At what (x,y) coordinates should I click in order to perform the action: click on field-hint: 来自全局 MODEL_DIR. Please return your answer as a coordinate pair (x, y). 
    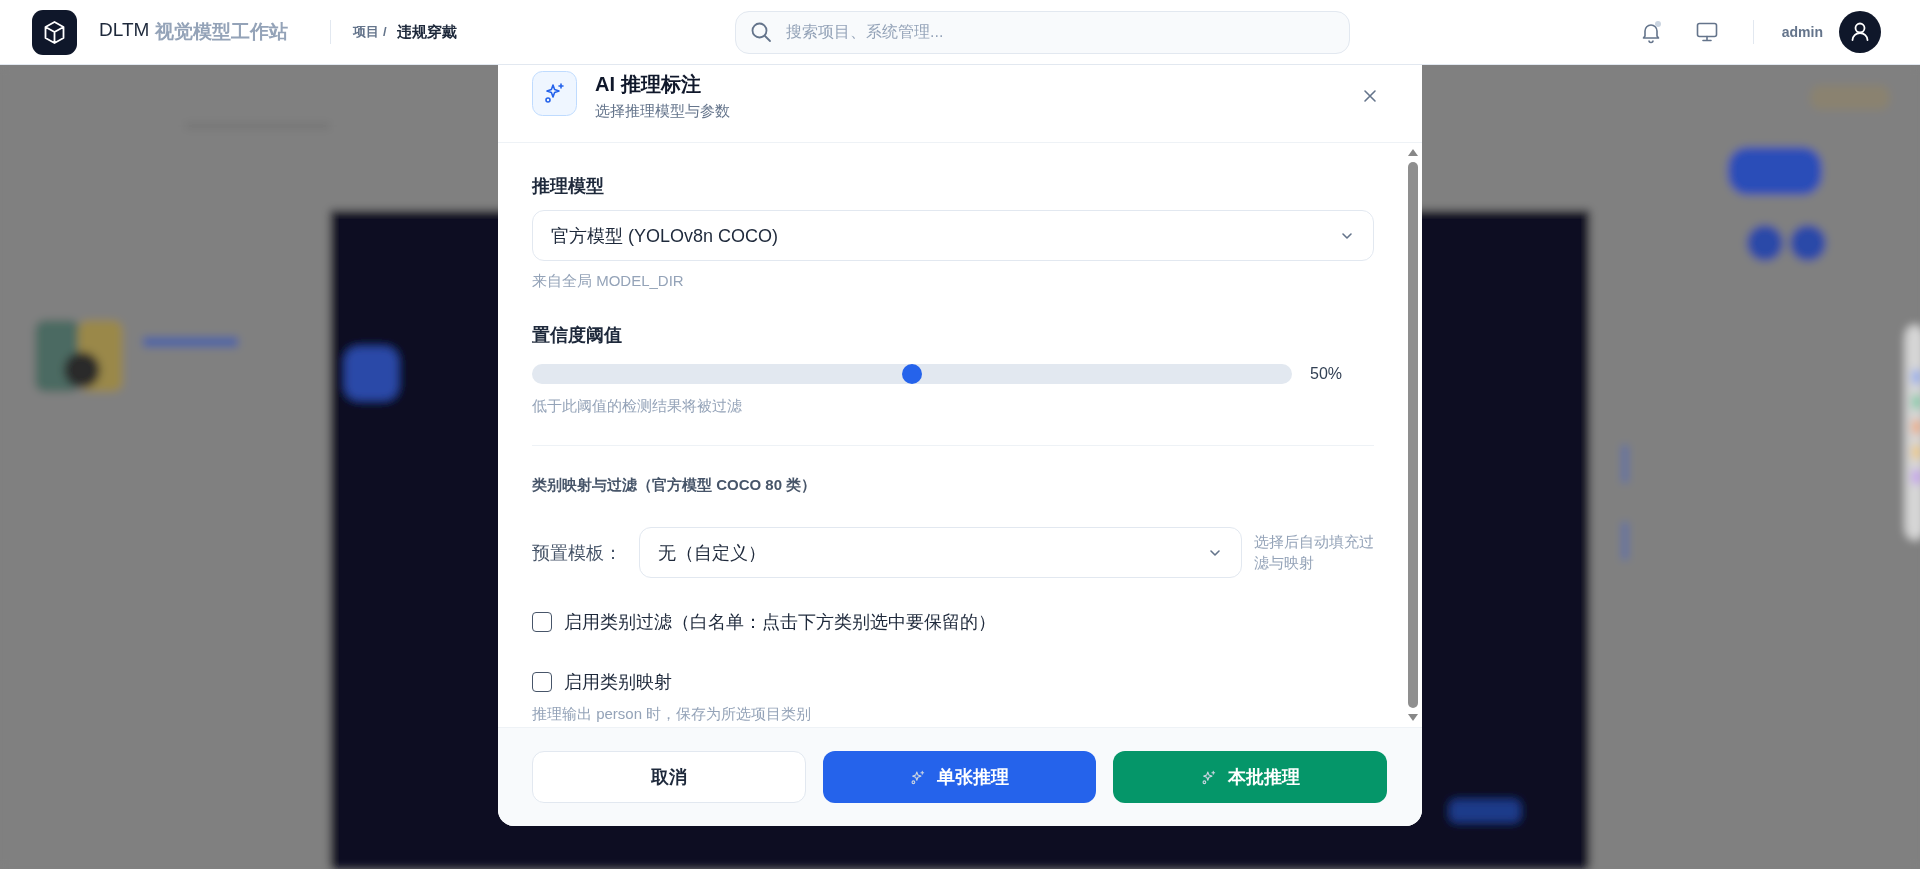
    Looking at the image, I should click on (608, 281).